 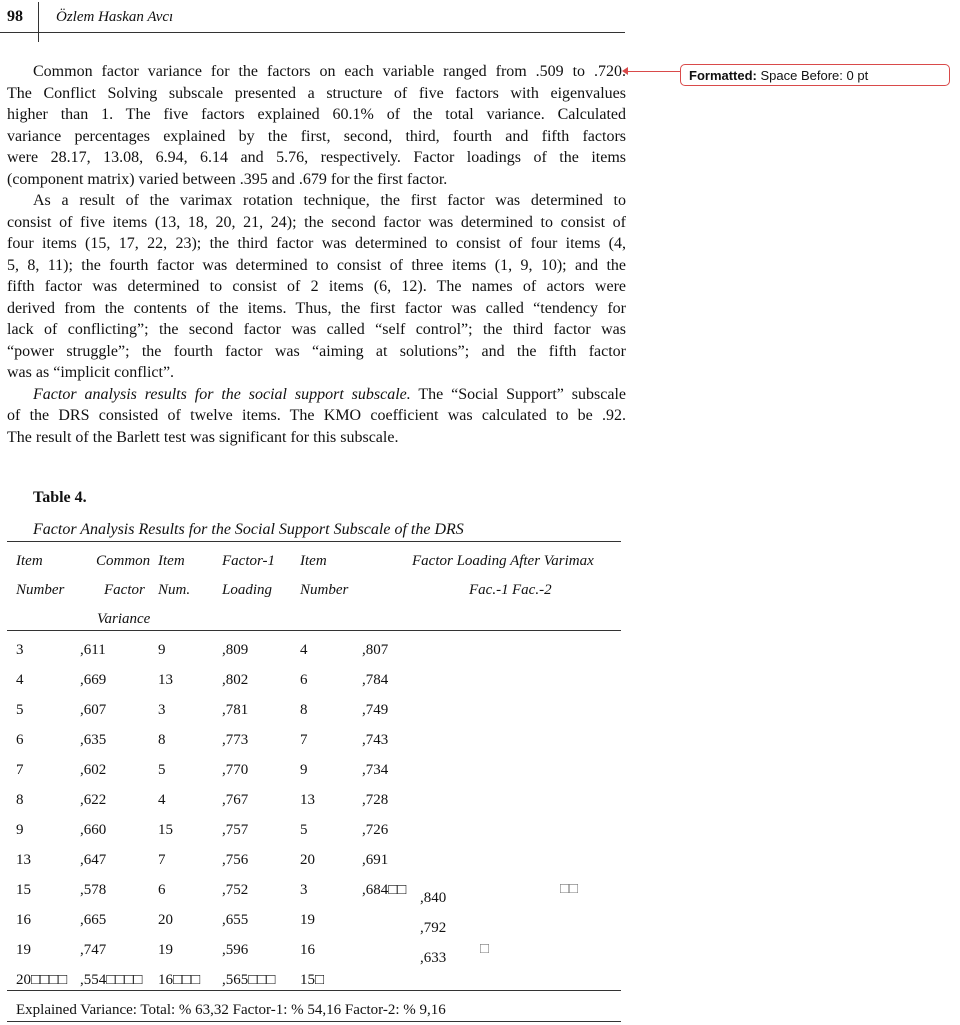 I want to click on table-cell: ,770, so click(x=235, y=770).